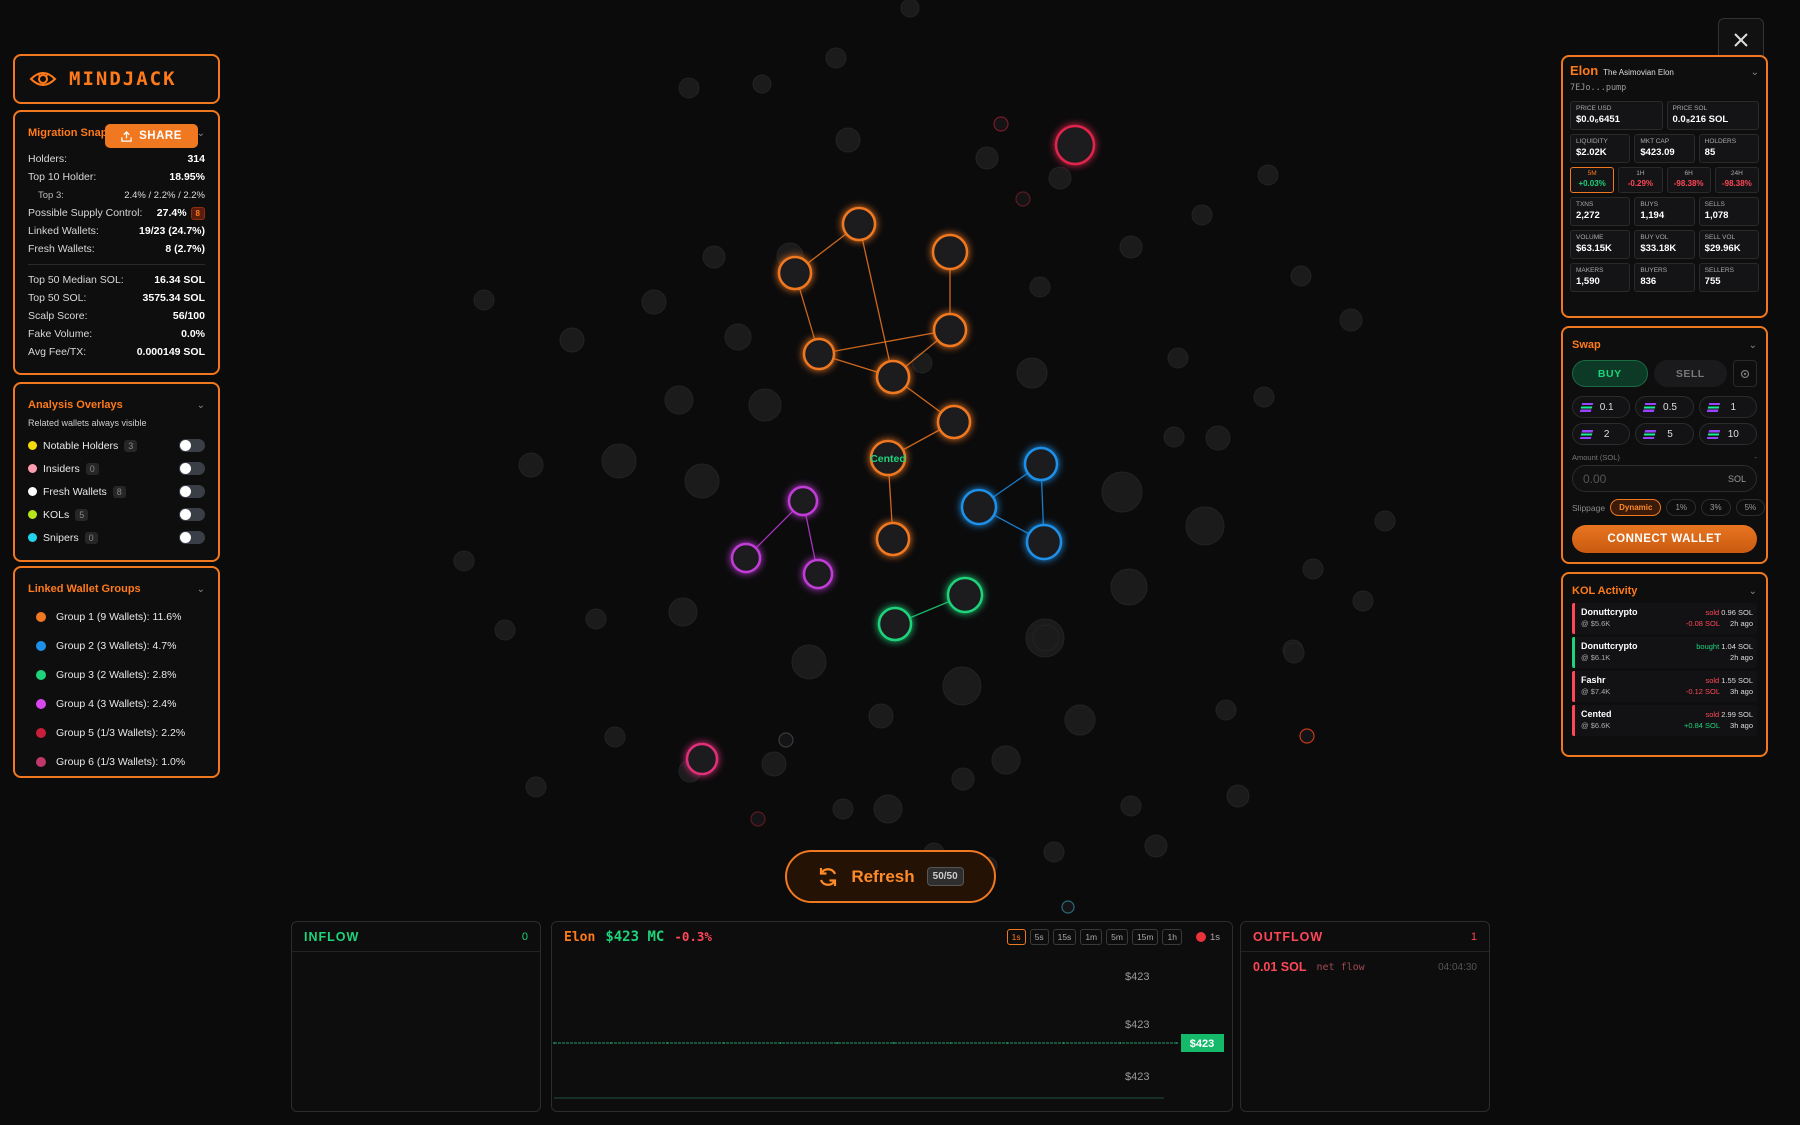 The width and height of the screenshot is (1800, 1125). What do you see at coordinates (1601, 407) in the screenshot?
I see `quick-amount-button: 0.1` at bounding box center [1601, 407].